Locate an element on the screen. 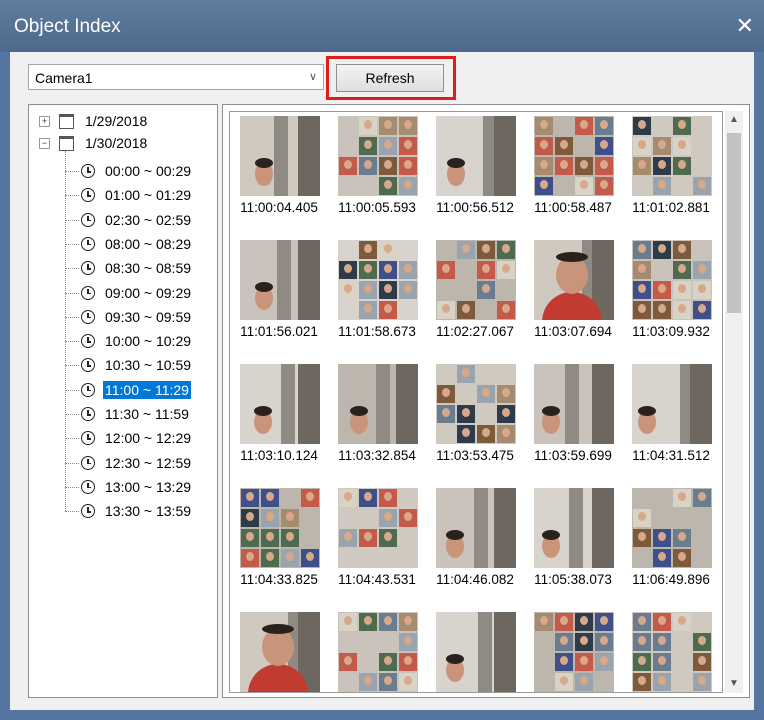 The image size is (764, 720). scroll-thumb is located at coordinates (734, 223).